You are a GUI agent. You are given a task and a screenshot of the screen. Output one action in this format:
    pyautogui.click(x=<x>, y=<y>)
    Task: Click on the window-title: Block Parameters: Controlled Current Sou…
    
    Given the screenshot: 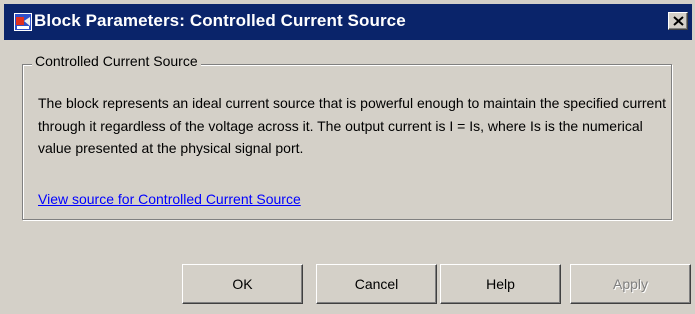 What is the action you would take?
    pyautogui.click(x=220, y=20)
    